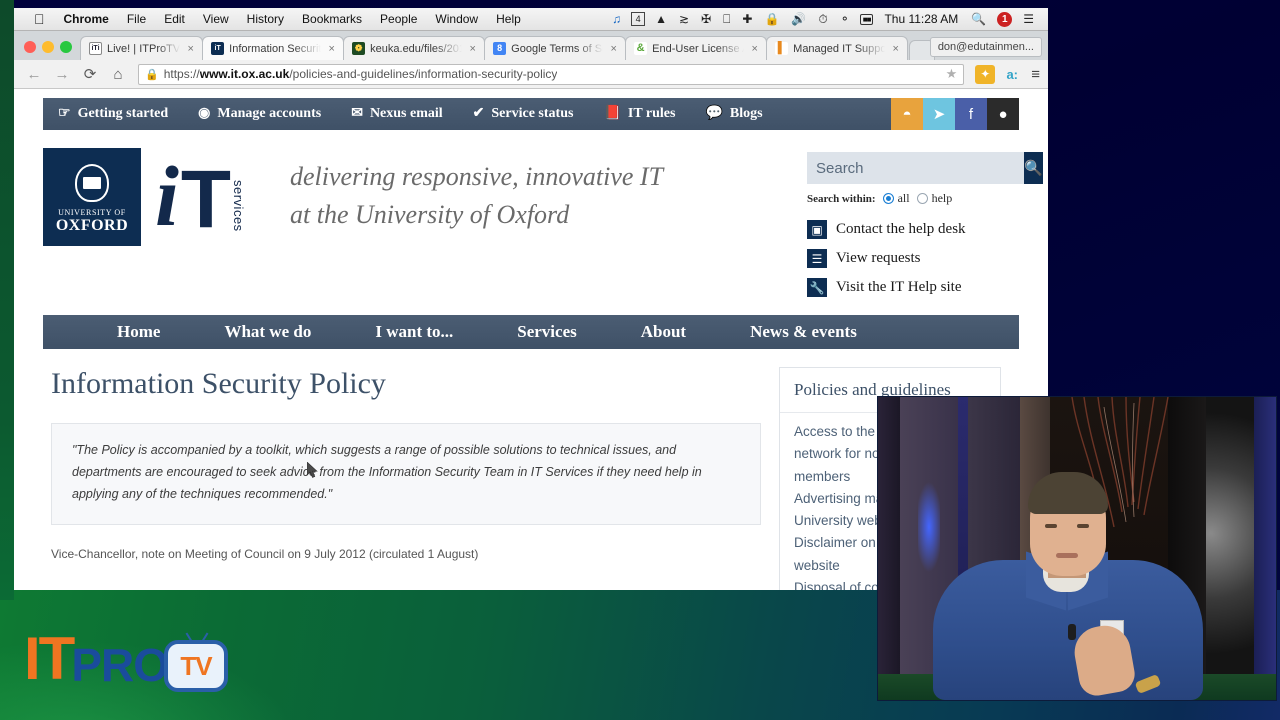  Describe the element at coordinates (267, 332) in the screenshot. I see `nav-item-what-we-do: What we do` at that location.